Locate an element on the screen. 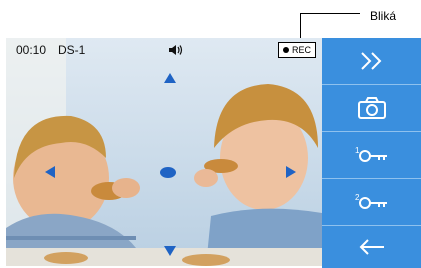 This screenshot has height=268, width=421. unlock-2-button: 2 is located at coordinates (371, 202).